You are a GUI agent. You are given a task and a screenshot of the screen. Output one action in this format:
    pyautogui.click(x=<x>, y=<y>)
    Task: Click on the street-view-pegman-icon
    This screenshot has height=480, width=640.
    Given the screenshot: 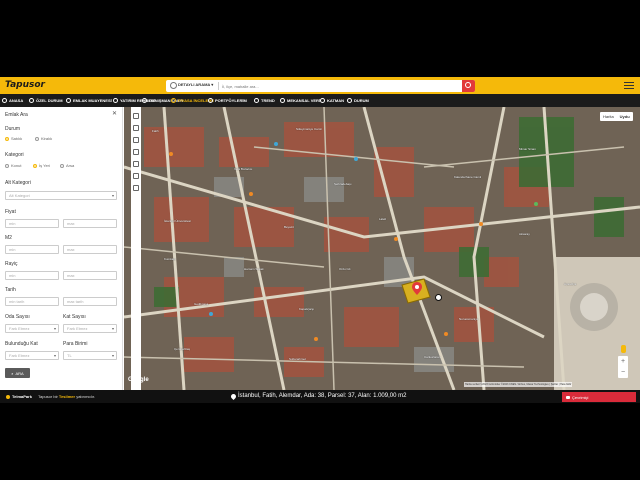 What is the action you would take?
    pyautogui.click(x=623, y=349)
    